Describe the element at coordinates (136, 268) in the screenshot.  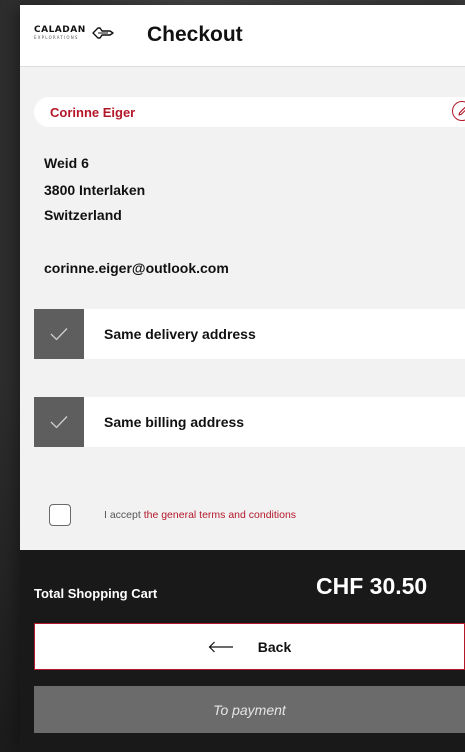
I see `customer-email: corinne.eiger@outlook.com` at that location.